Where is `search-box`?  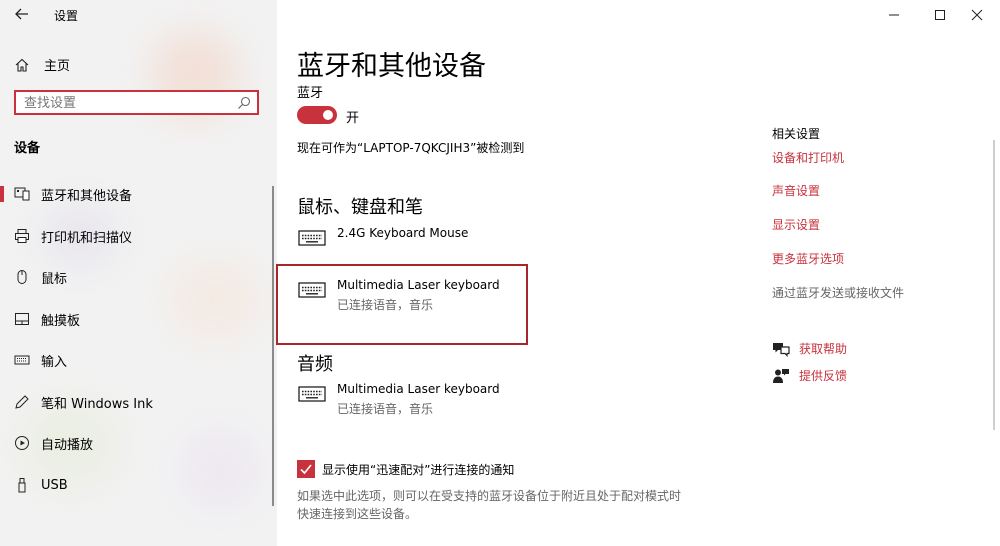 search-box is located at coordinates (136, 102).